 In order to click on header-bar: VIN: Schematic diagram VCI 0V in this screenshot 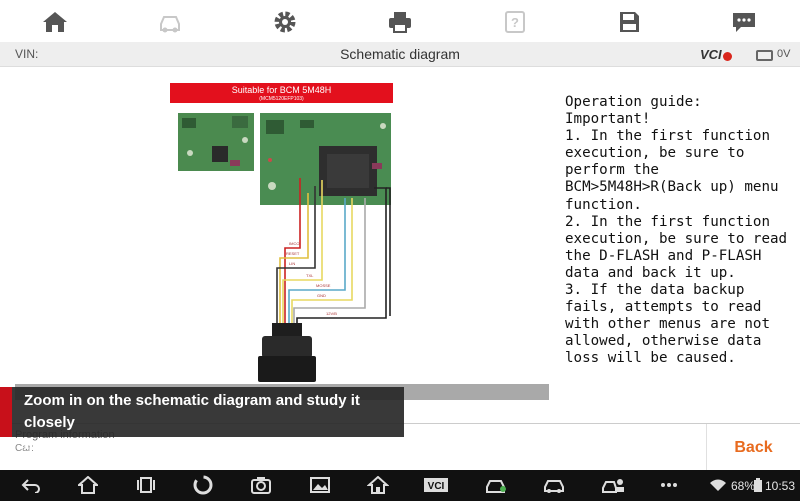, I will do `click(400, 54)`.